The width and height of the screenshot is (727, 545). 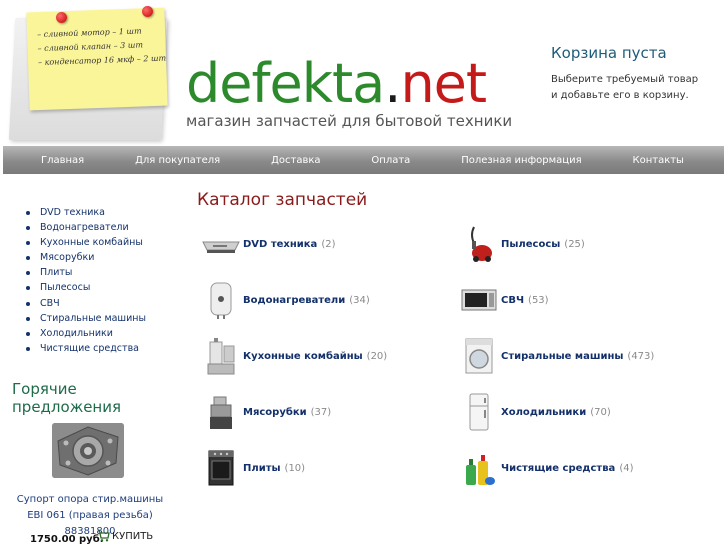 I want to click on catalog-item-stoves: Плиты (10), so click(x=253, y=468).